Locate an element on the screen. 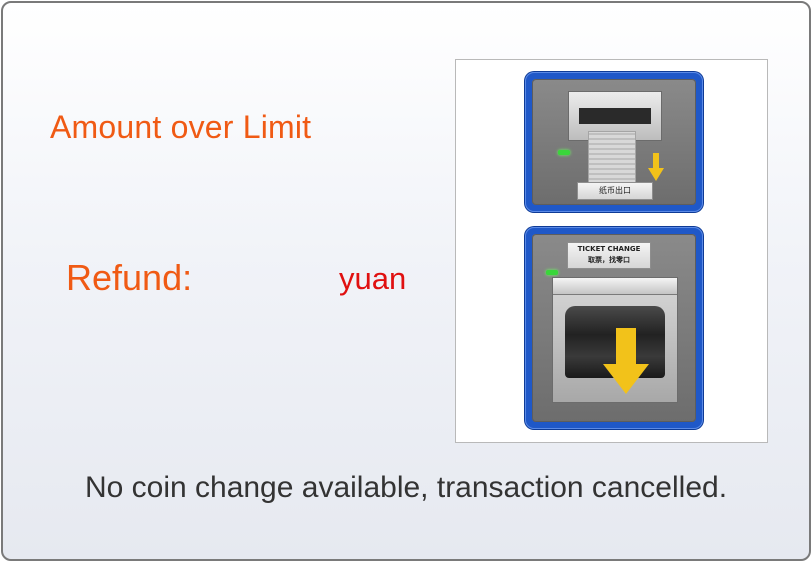 The height and width of the screenshot is (562, 812). ticket-change-plate: TICKET CHANGE 取票，找零口 is located at coordinates (609, 255).